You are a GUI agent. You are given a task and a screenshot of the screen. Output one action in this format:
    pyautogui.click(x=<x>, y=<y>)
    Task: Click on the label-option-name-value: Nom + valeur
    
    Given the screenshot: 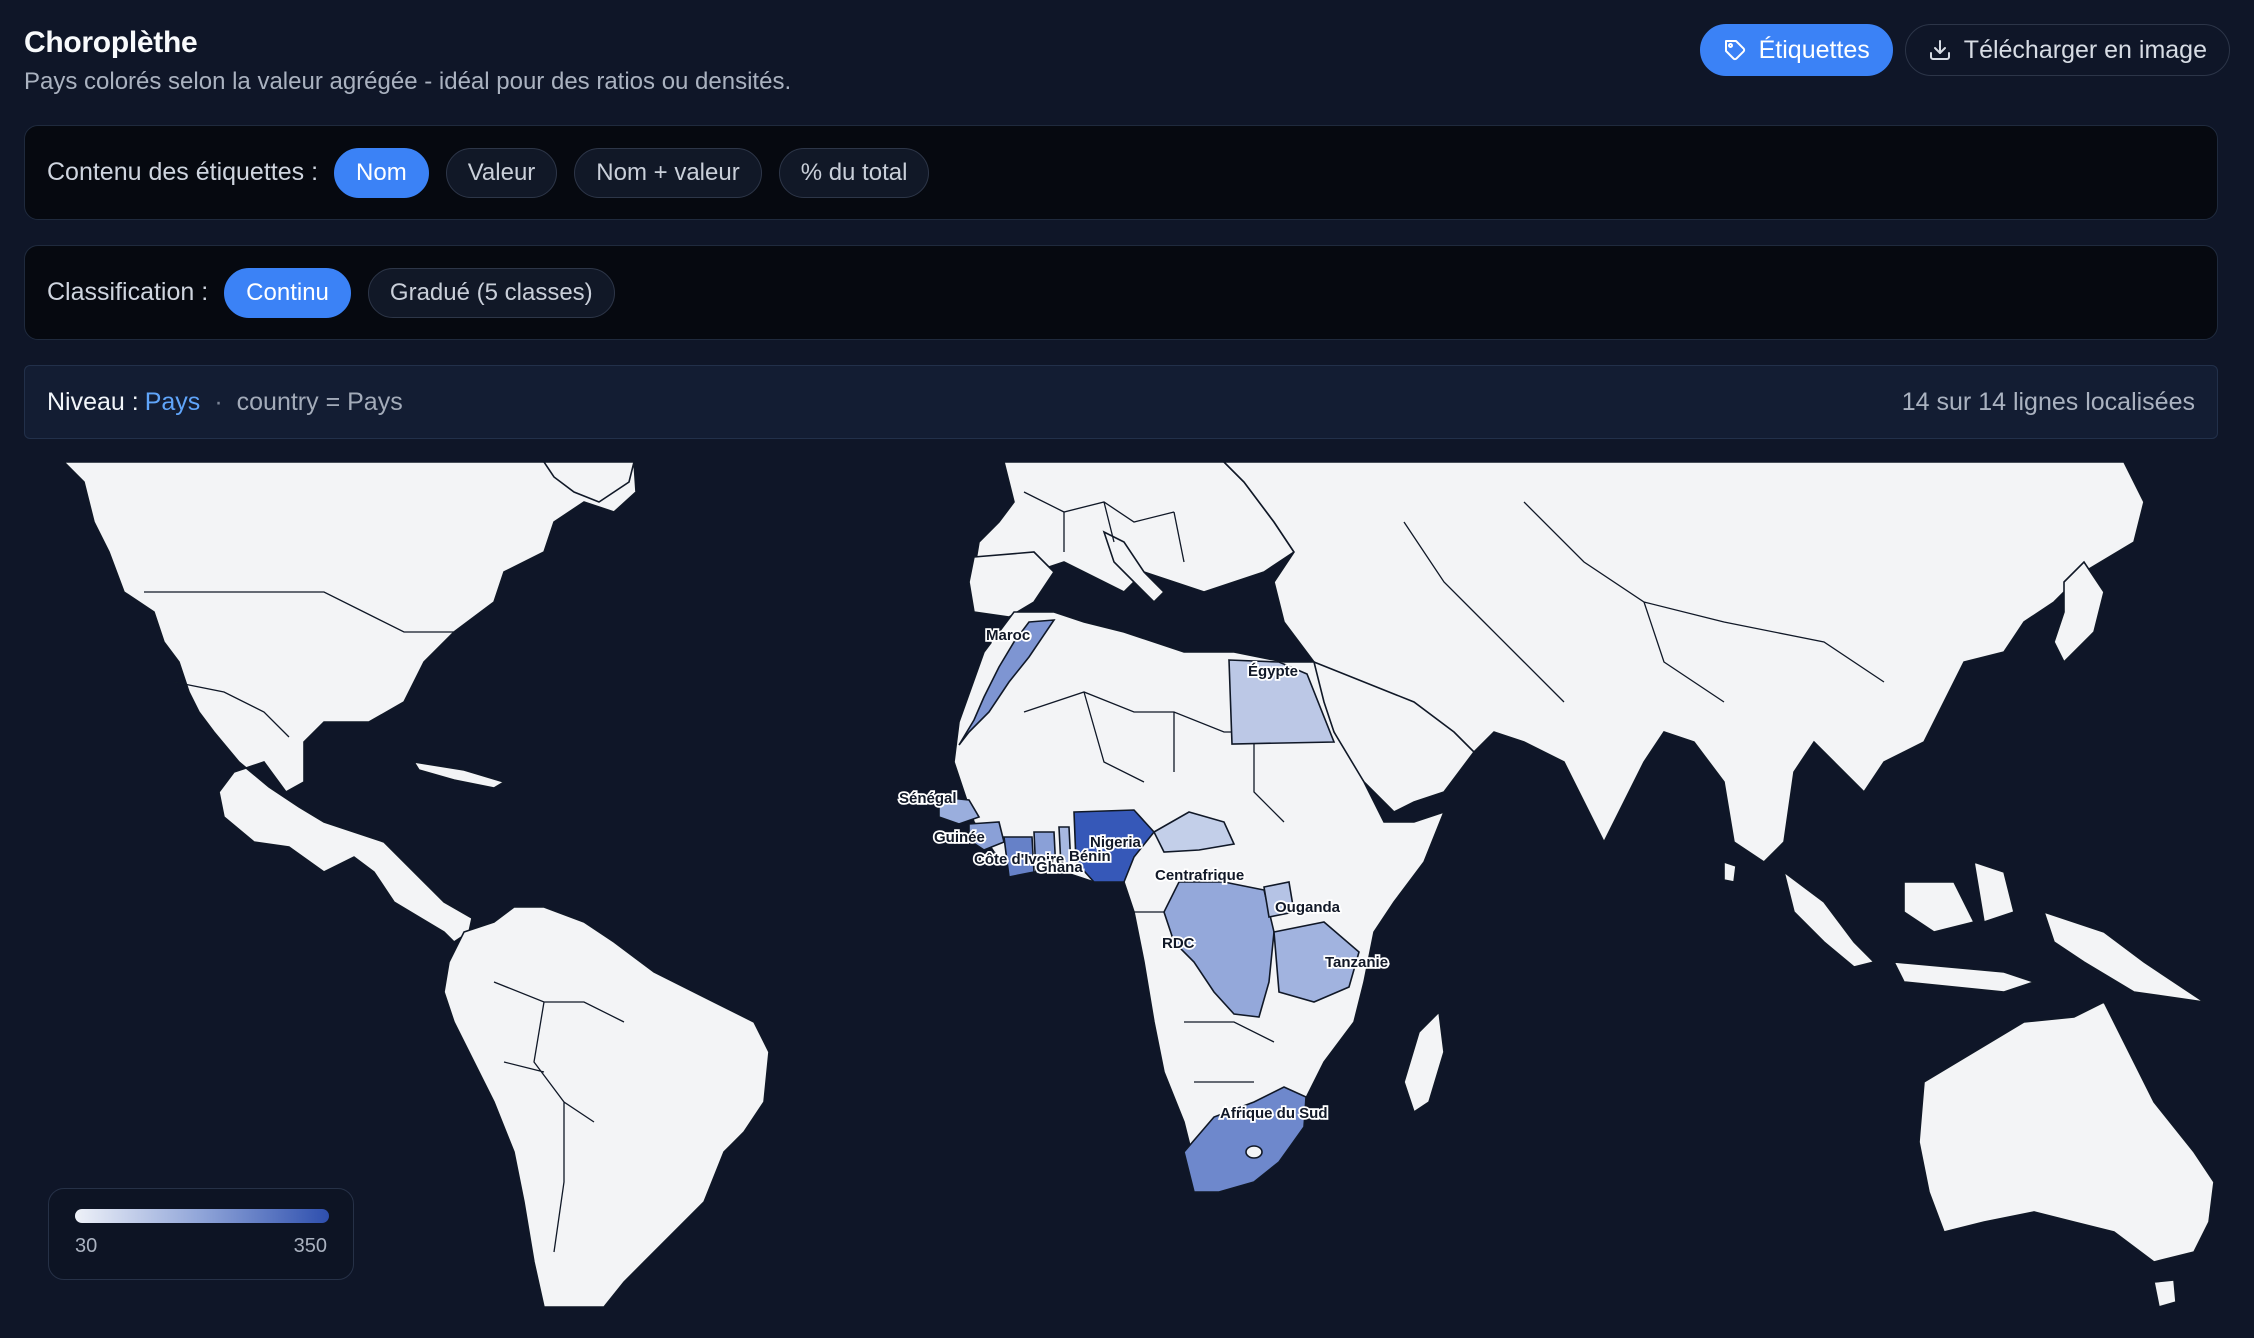 What is the action you would take?
    pyautogui.click(x=668, y=172)
    